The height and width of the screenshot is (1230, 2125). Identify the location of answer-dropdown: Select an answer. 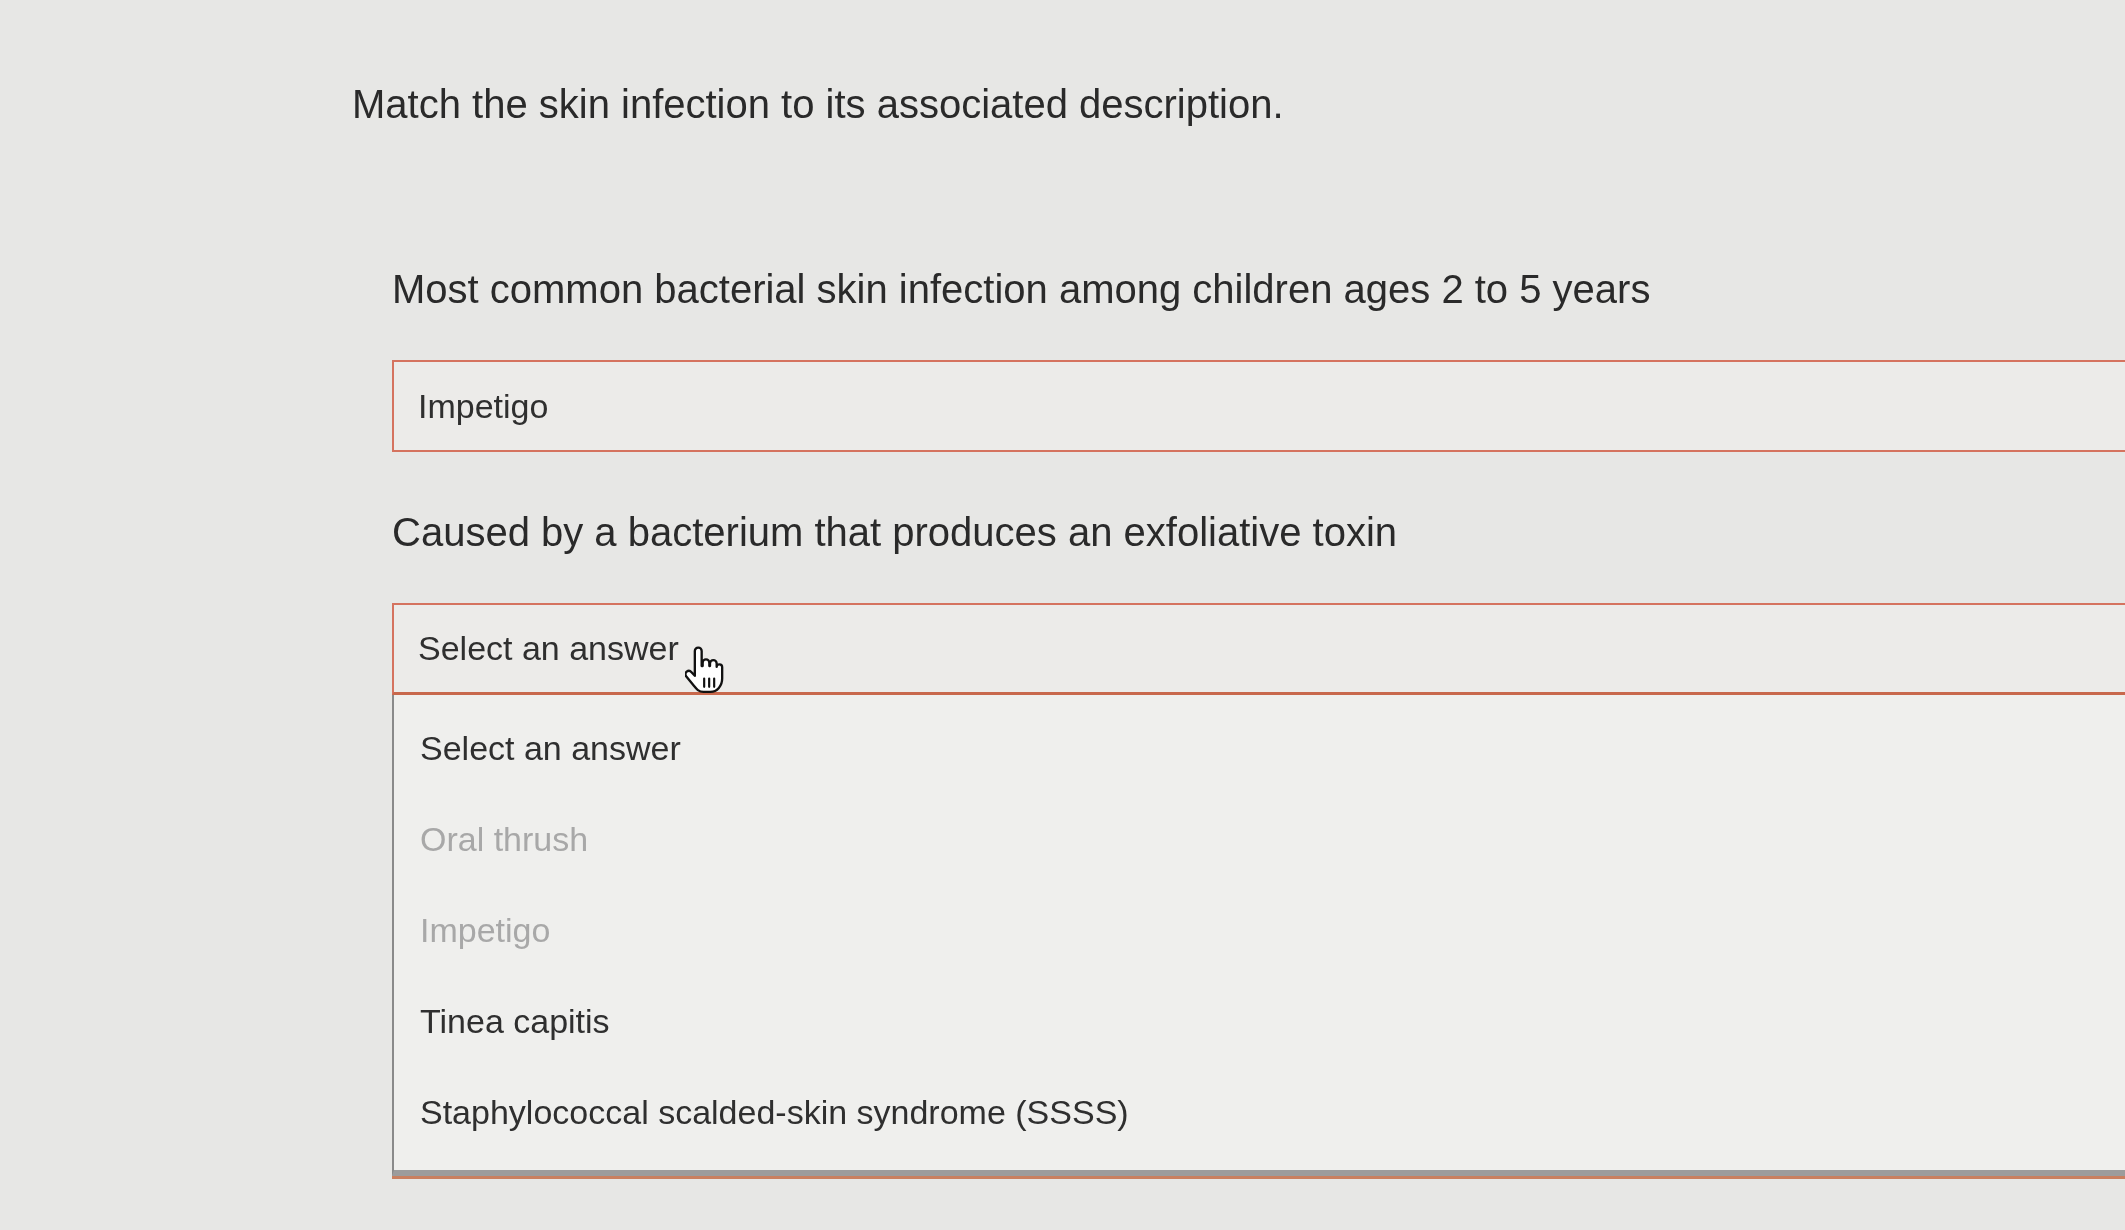
(1258, 649).